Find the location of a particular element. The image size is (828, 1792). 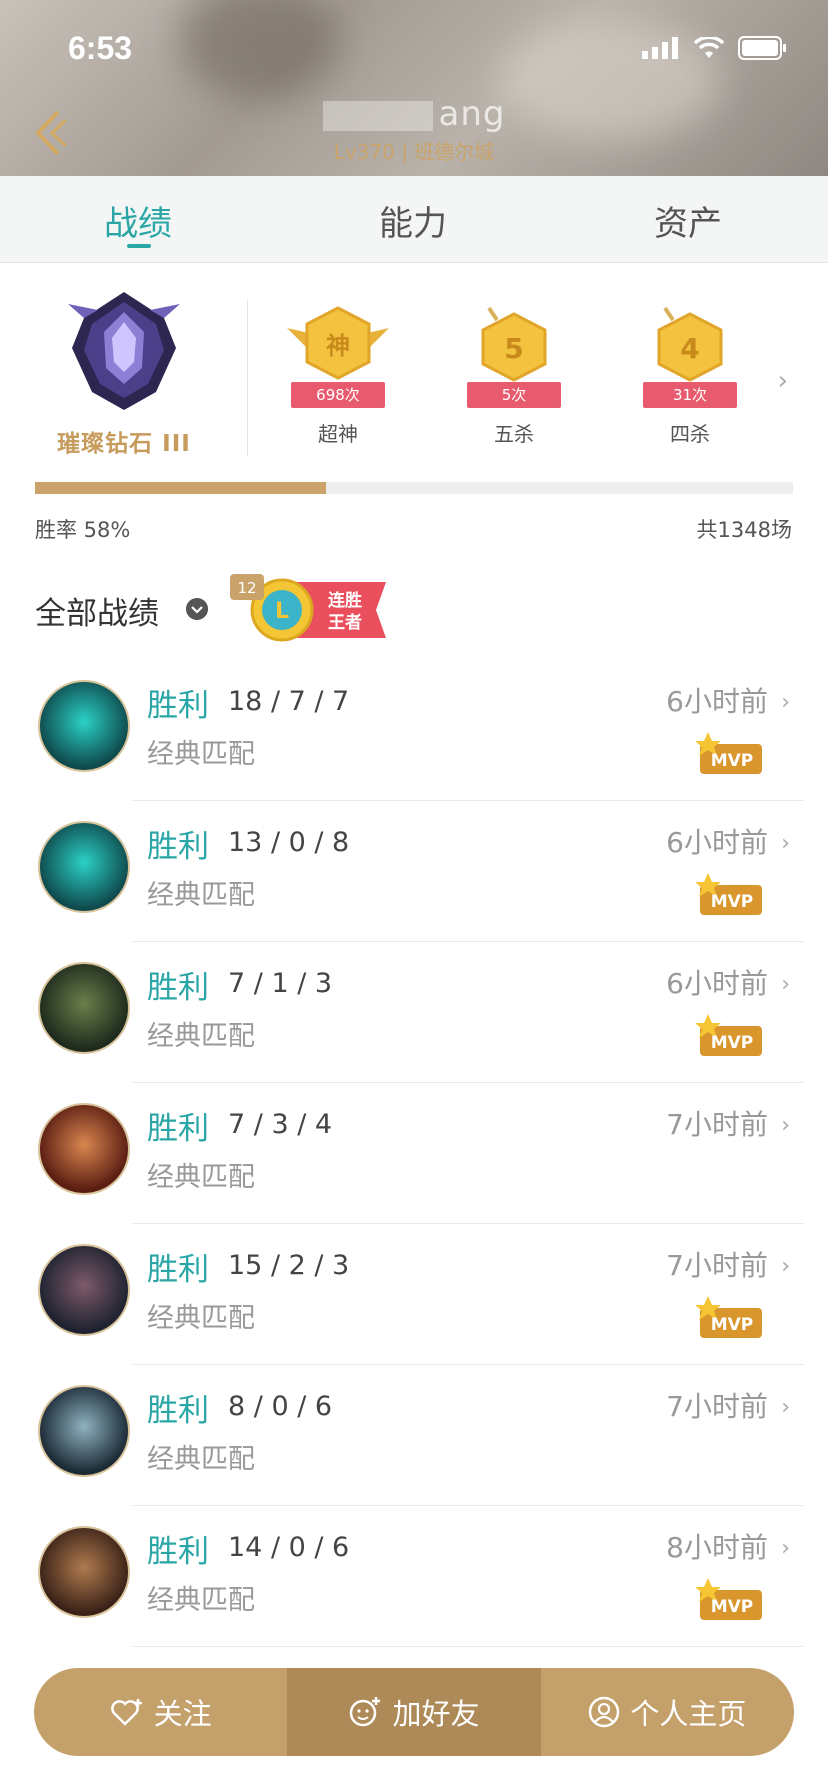

match-row: 胜利 15 / 2 / 3 经典匹配 7小时前 › MVP is located at coordinates (414, 1294).